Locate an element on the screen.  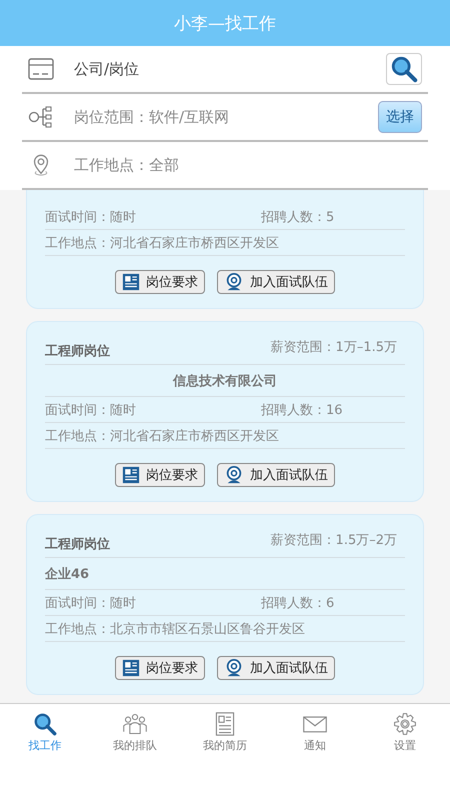
salary-range: 薪资范围：1.5万–2万 is located at coordinates (333, 540).